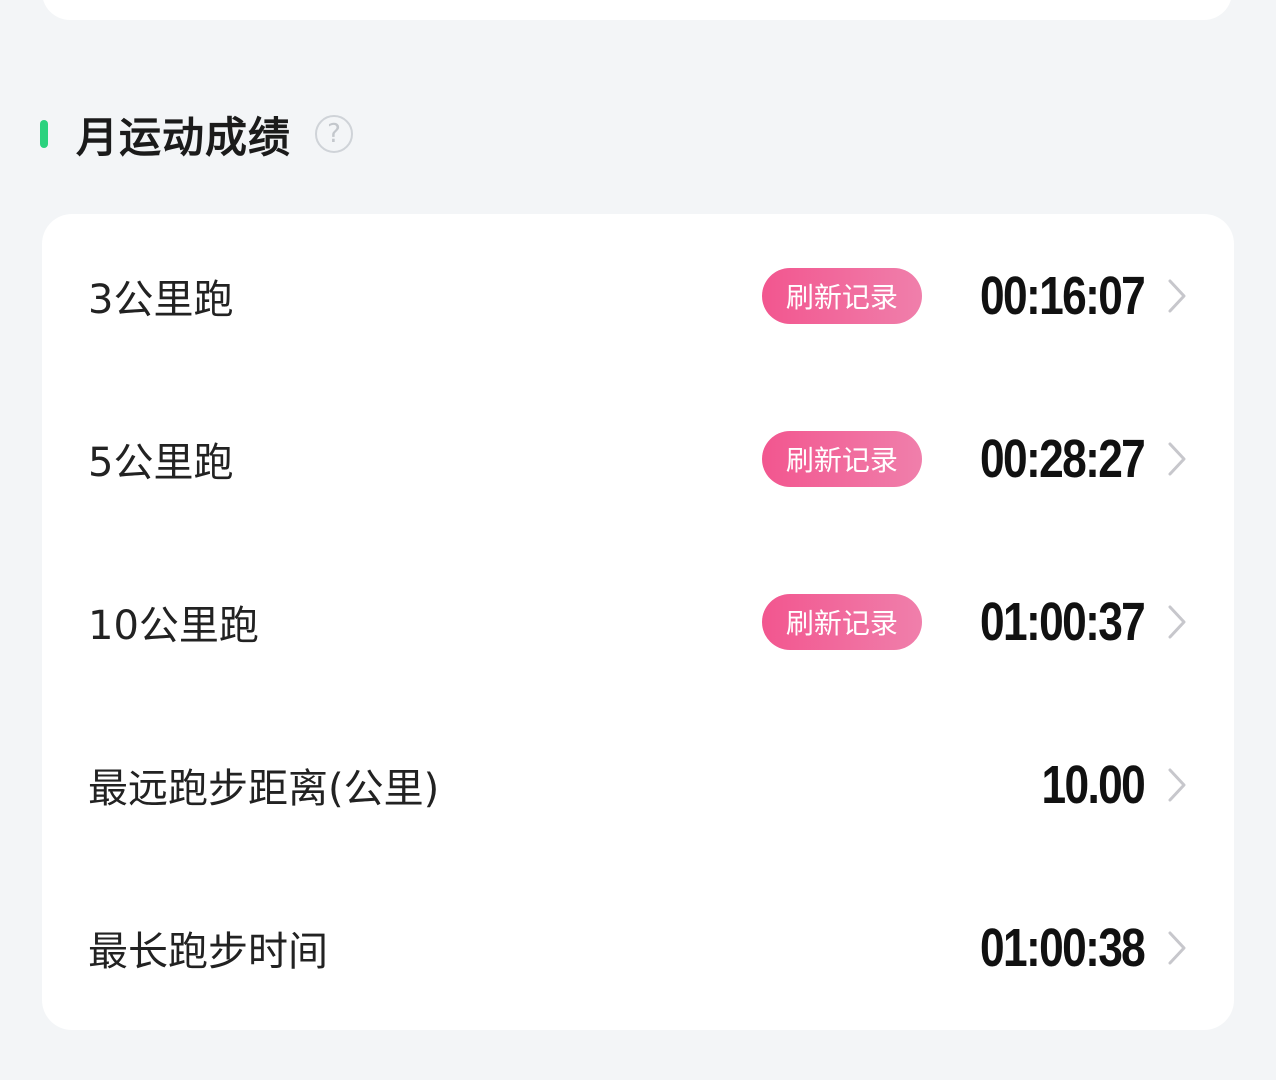 Image resolution: width=1276 pixels, height=1080 pixels. What do you see at coordinates (637, 10) in the screenshot?
I see `previous-card` at bounding box center [637, 10].